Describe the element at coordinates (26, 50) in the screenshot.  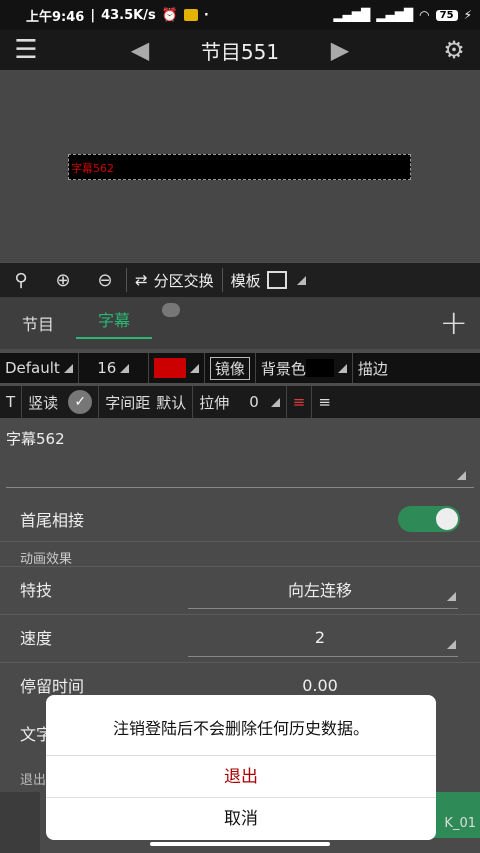
I see `menu-icon: ☰` at that location.